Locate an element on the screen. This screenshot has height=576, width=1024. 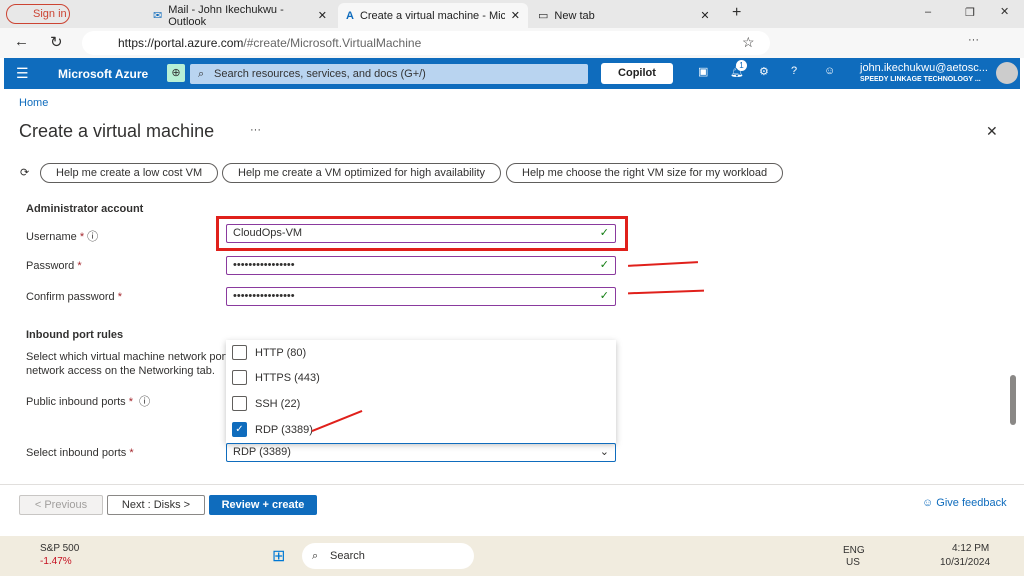
back-icon: ← is located at coordinates (21, 41).